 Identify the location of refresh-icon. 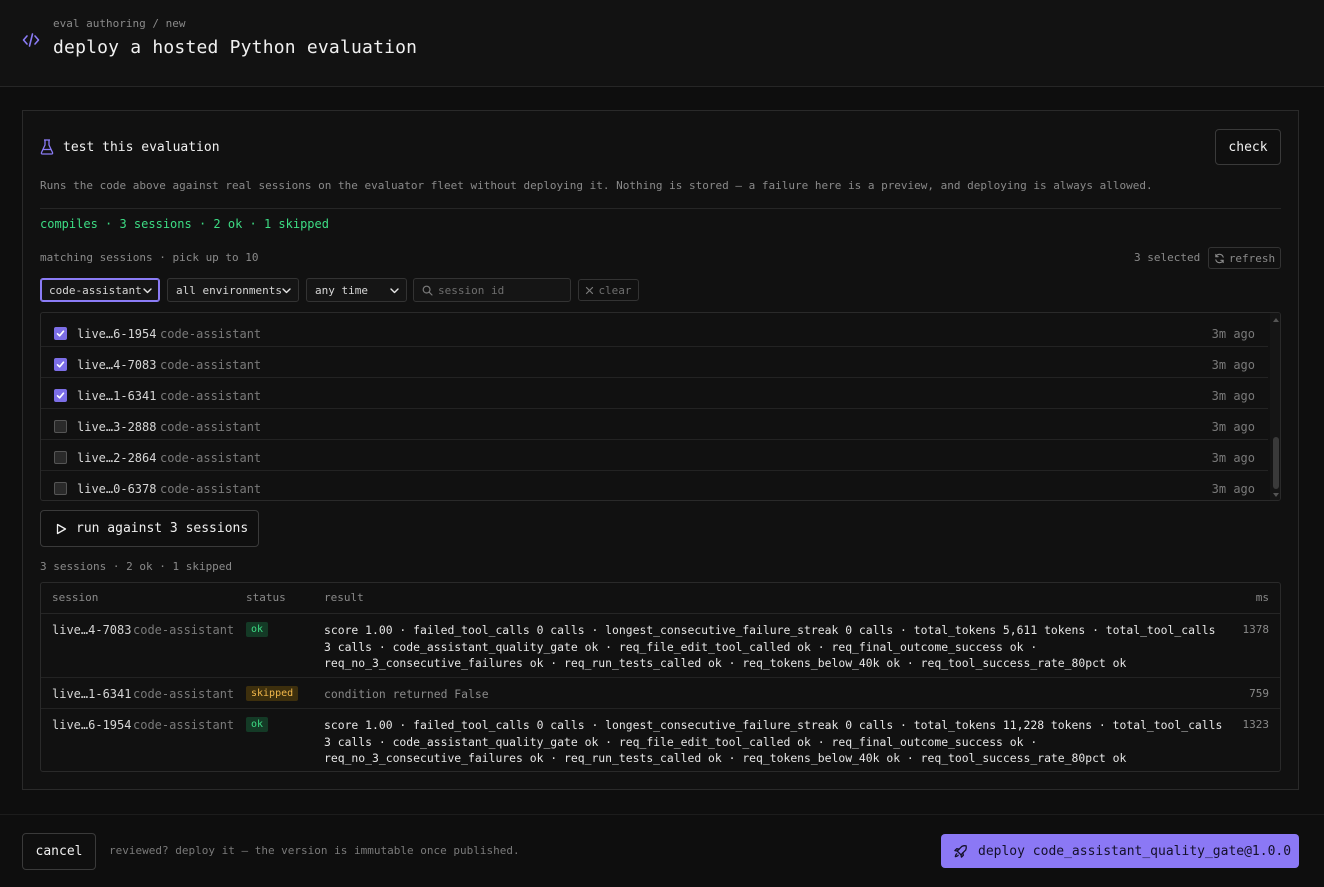
(1219, 258).